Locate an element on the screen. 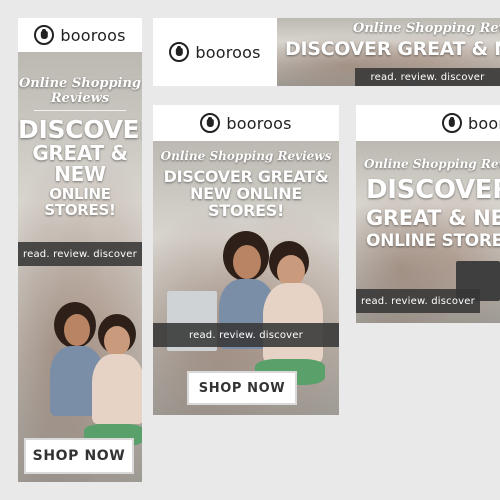 The image size is (500, 500). leaderboard-tagline: Online Shopping Reviews is located at coordinates (426, 28).